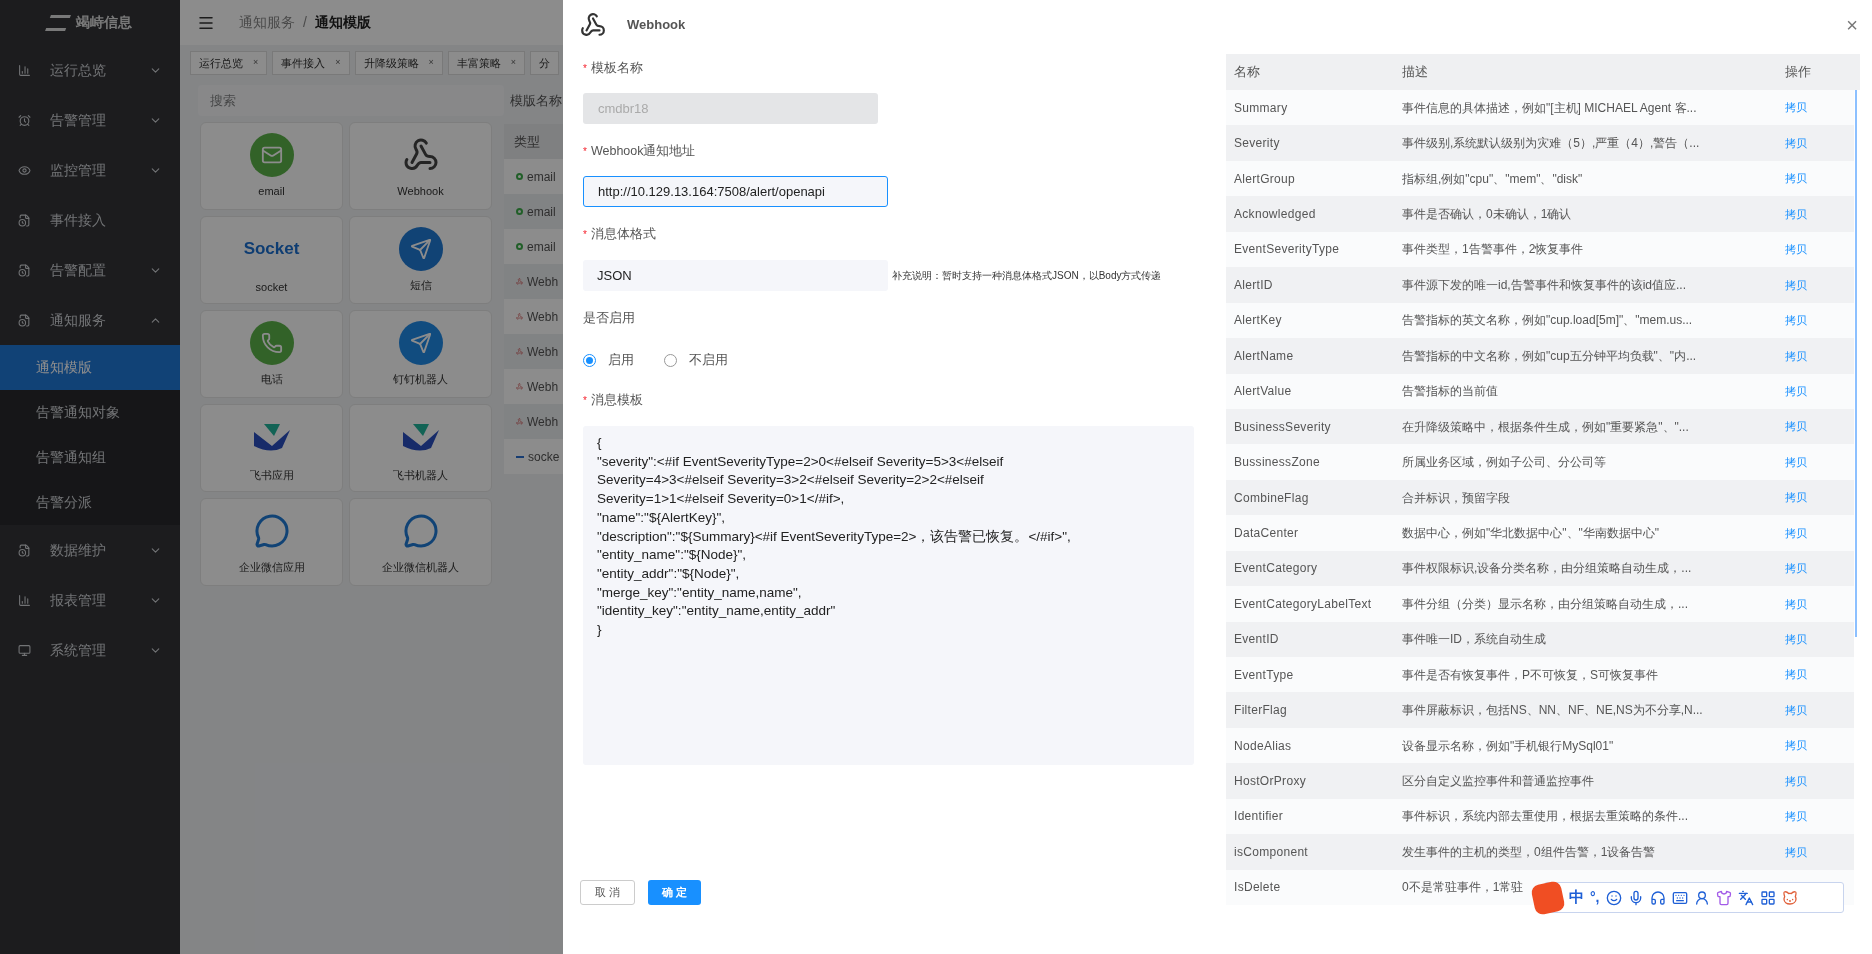 Image resolution: width=1872 pixels, height=954 pixels. Describe the element at coordinates (613, 68) in the screenshot. I see `field-label: * 模板名称` at that location.